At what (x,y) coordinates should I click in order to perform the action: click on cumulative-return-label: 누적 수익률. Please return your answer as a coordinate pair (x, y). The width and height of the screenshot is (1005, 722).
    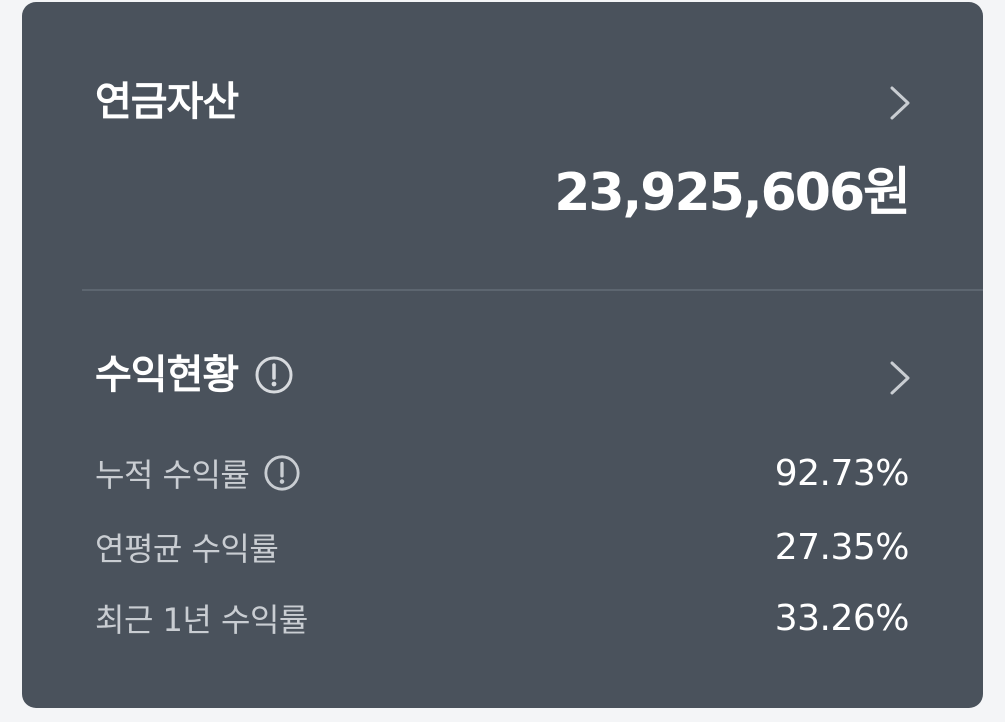
    Looking at the image, I should click on (172, 475).